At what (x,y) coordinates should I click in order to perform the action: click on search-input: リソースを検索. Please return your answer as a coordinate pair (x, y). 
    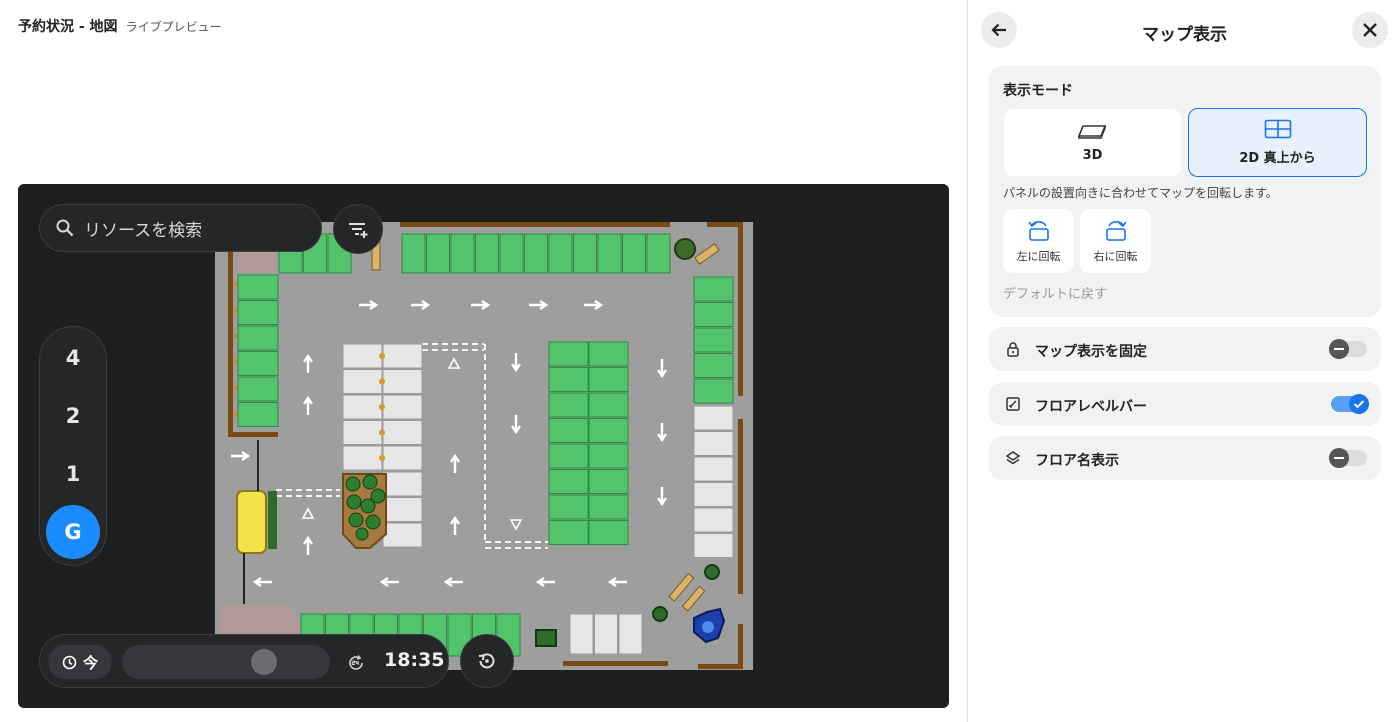
    Looking at the image, I should click on (143, 228).